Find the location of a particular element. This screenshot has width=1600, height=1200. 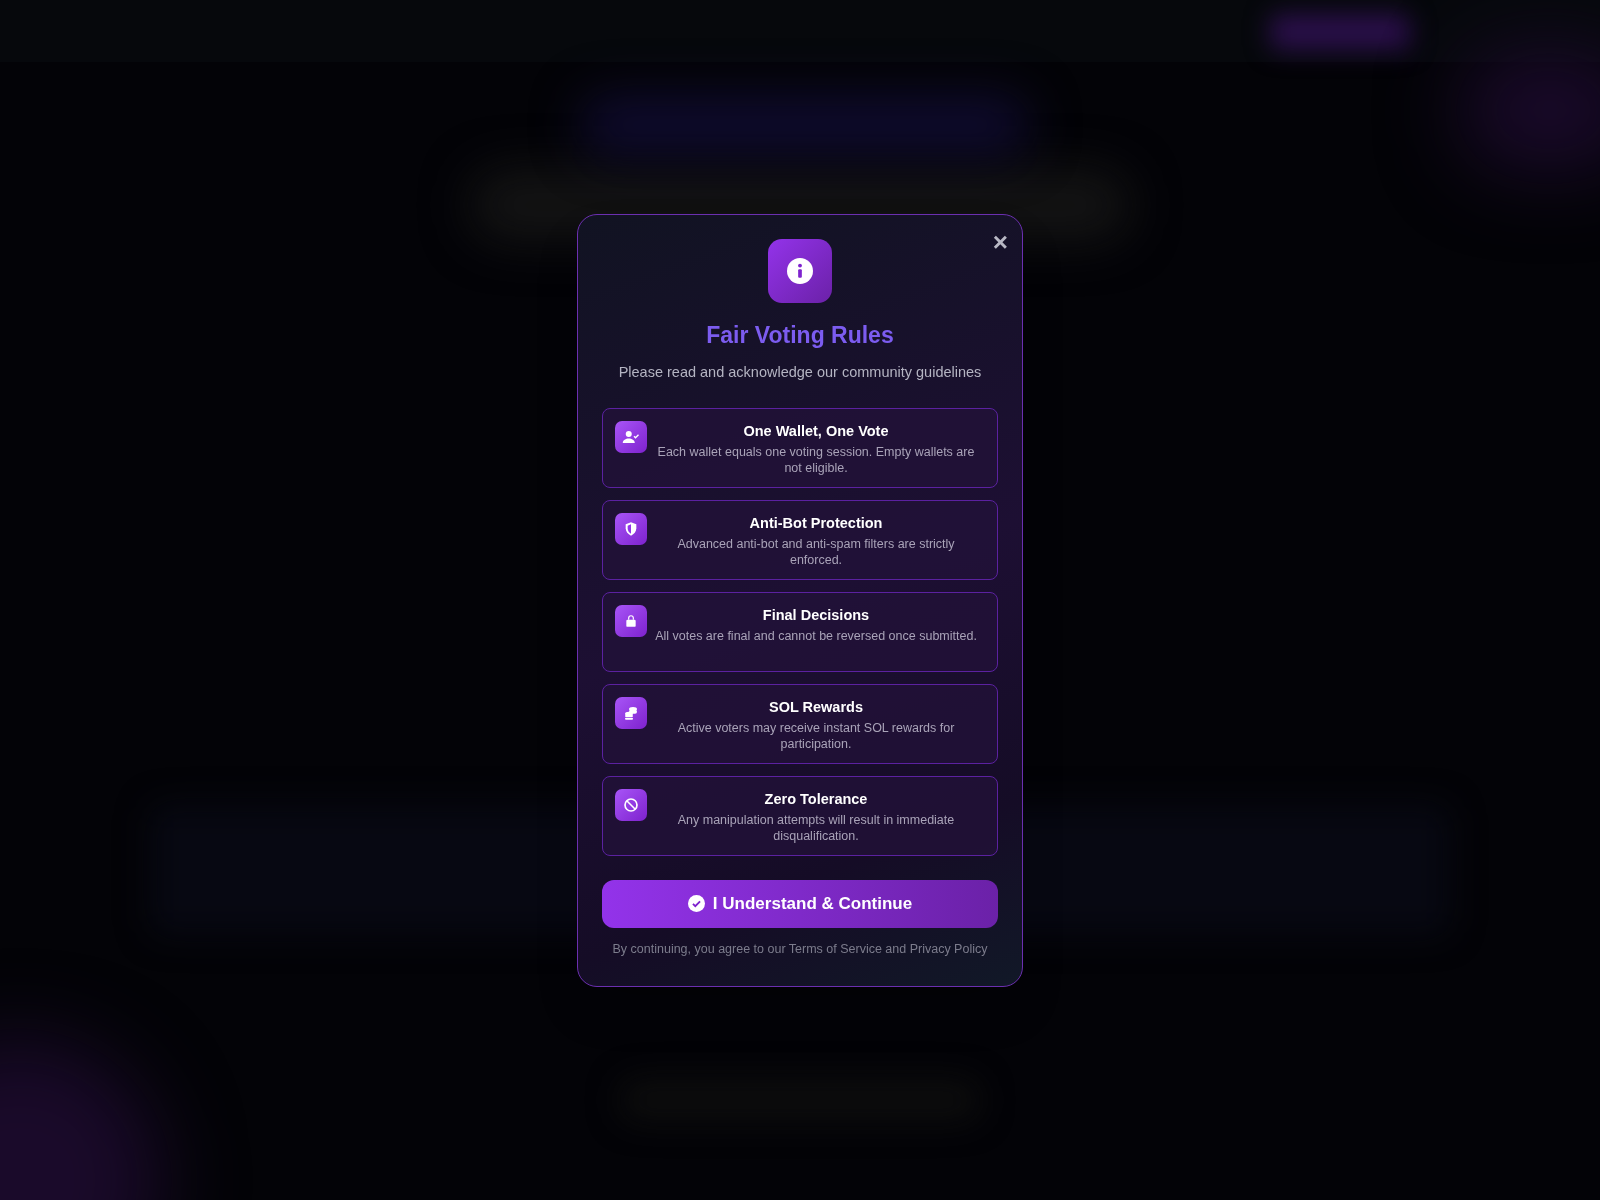

rule-description: Active voters may receive instant SOL rewards for participation. is located at coordinates (816, 735).